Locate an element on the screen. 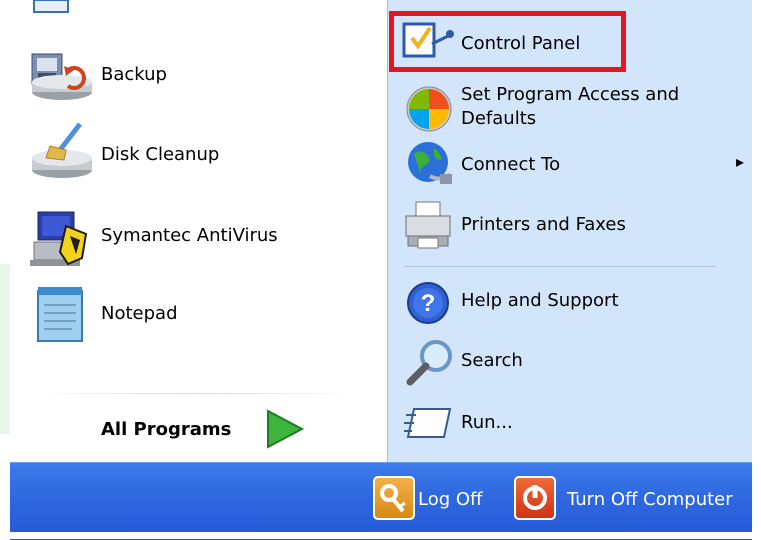 The height and width of the screenshot is (540, 761). disk-cleanup-icon is located at coordinates (62, 150).